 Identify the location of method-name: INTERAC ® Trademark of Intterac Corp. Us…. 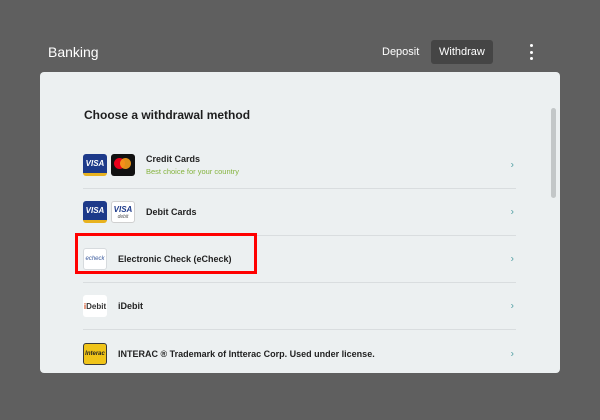
(246, 353).